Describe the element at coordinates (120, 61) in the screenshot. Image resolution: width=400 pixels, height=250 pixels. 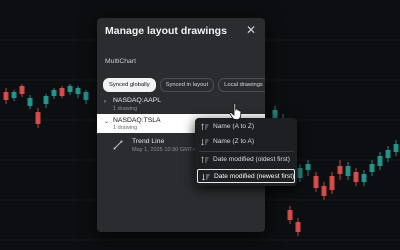
I see `dialog-subtitle: MultiChart` at that location.